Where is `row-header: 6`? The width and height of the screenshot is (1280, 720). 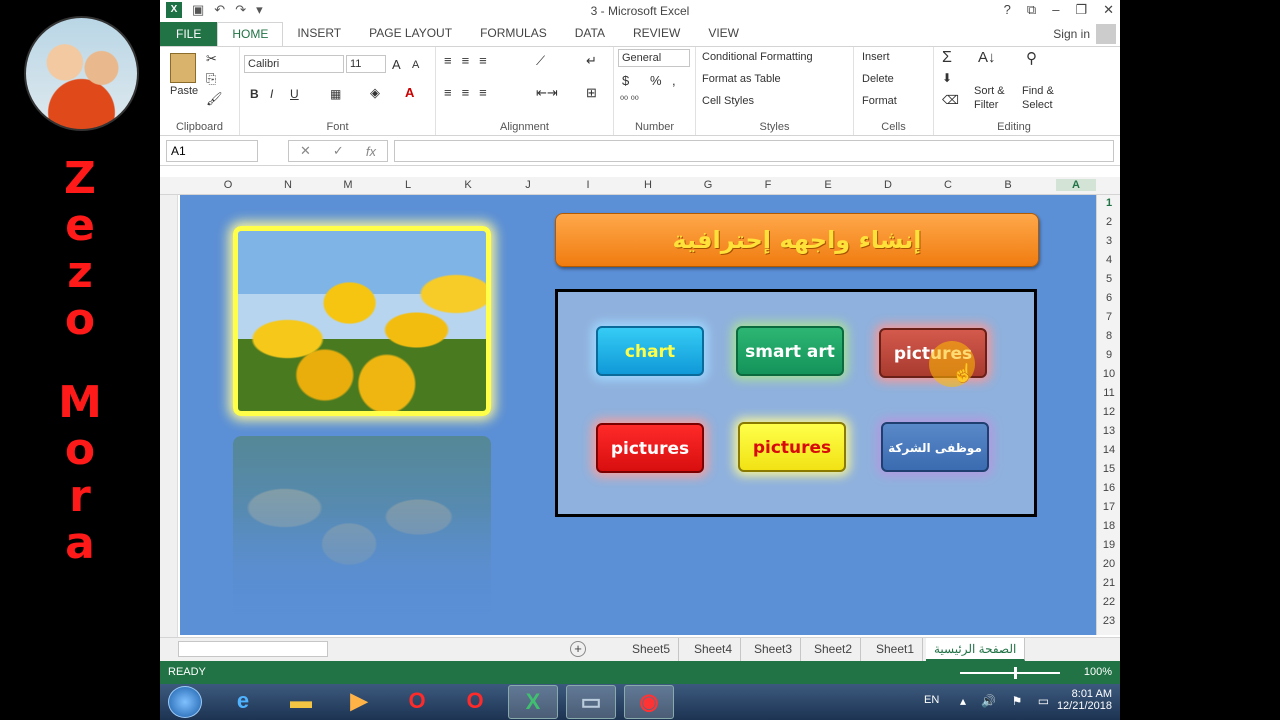 row-header: 6 is located at coordinates (1108, 298).